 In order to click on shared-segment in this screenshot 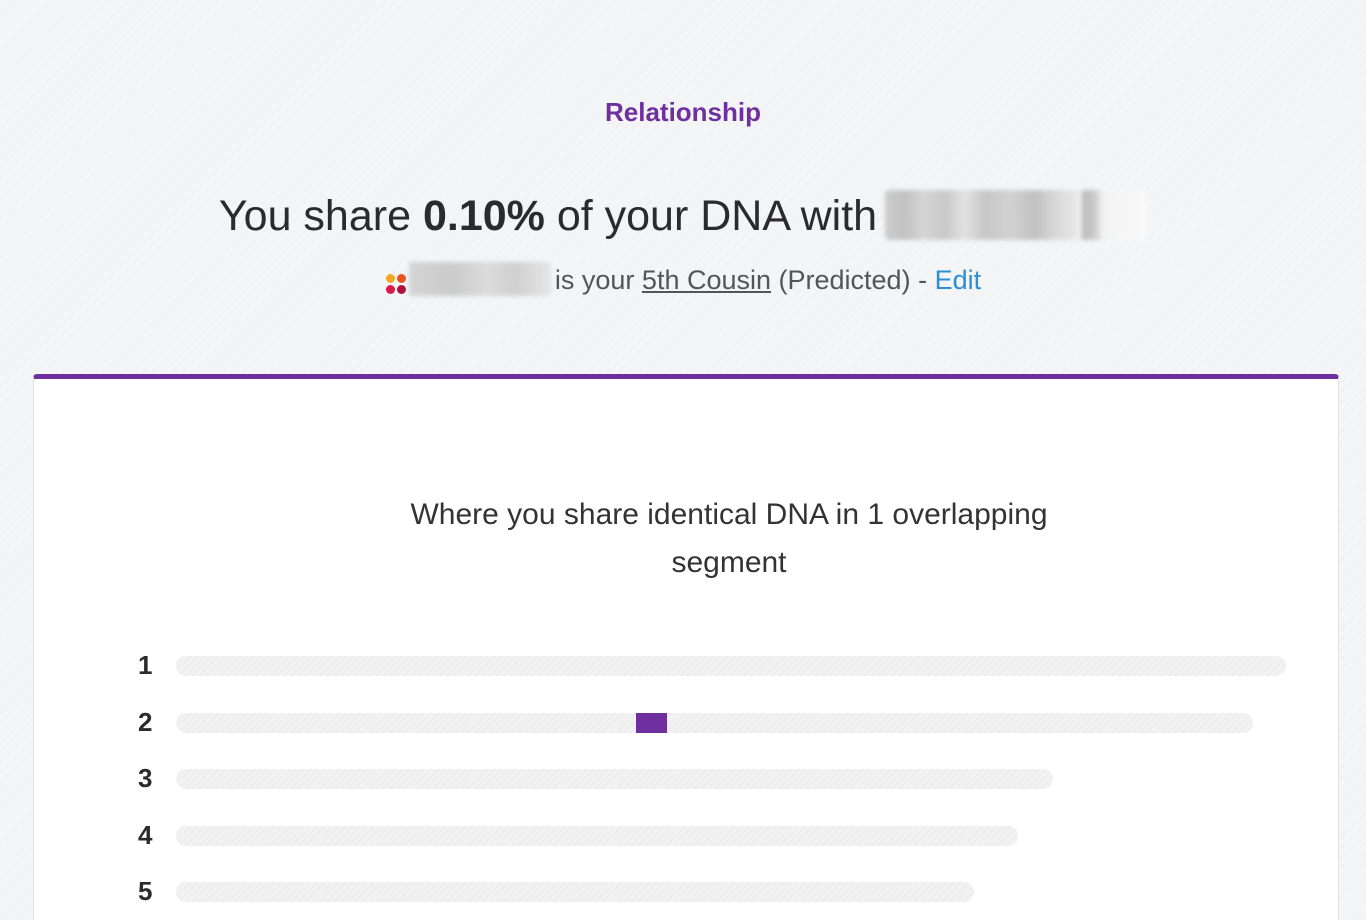, I will do `click(651, 722)`.